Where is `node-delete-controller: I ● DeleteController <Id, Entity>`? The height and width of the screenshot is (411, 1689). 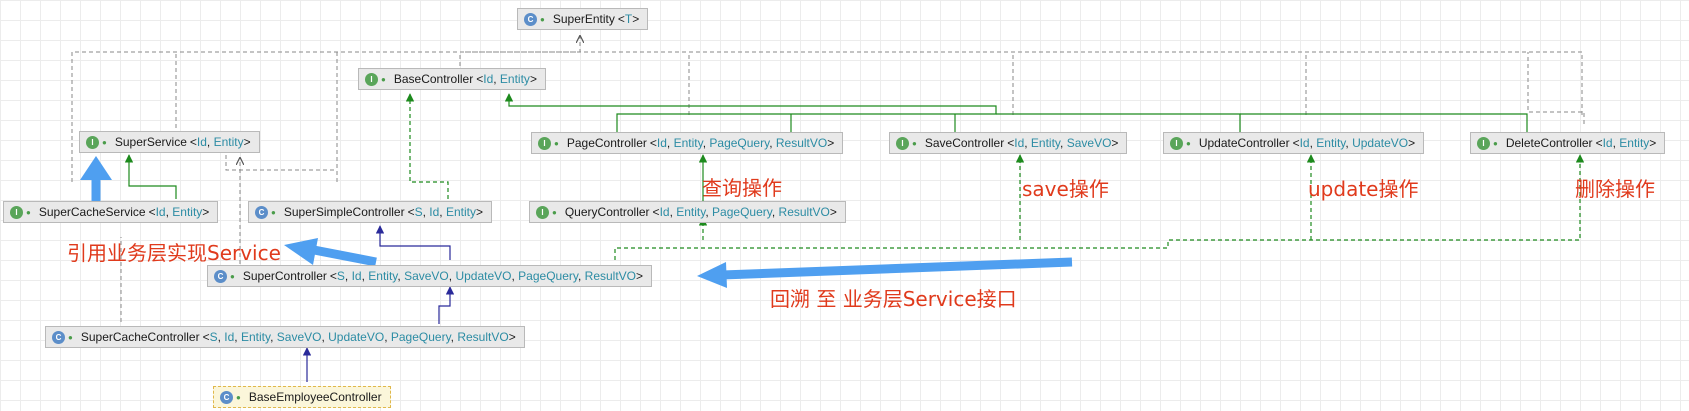
node-delete-controller: I ● DeleteController <Id, Entity> is located at coordinates (1568, 143).